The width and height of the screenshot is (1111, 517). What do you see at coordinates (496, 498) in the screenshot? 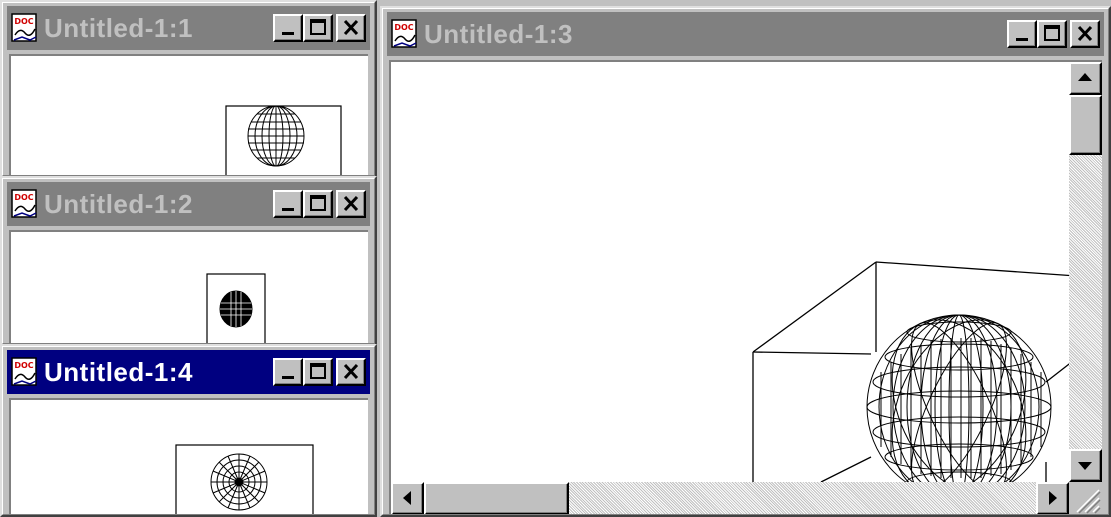
I see `horizontal-scroll-thumb` at bounding box center [496, 498].